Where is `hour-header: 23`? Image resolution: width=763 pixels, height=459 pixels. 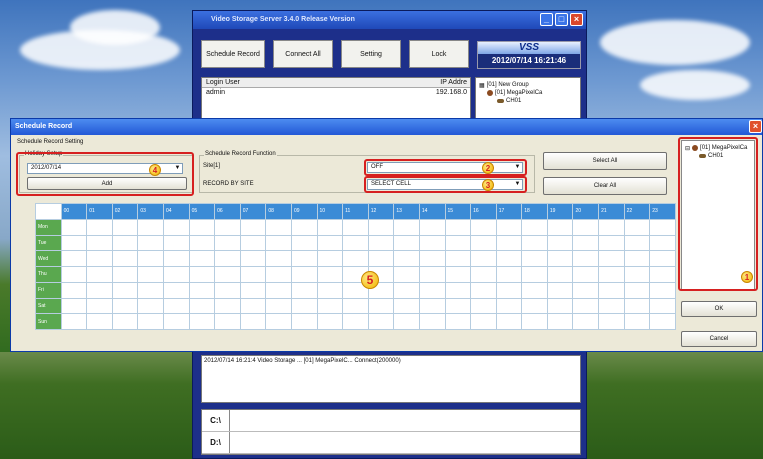 hour-header: 23 is located at coordinates (662, 211).